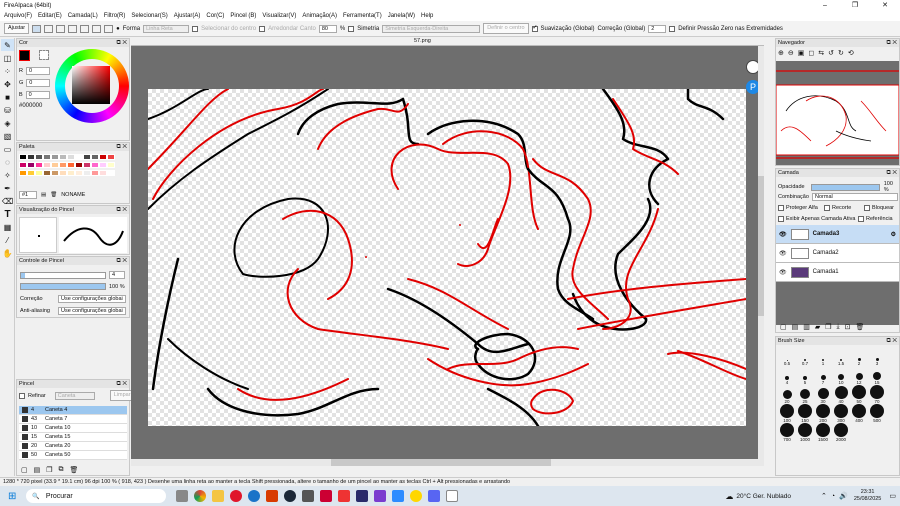  I want to click on hand-tool-icon: ✋, so click(7, 253).